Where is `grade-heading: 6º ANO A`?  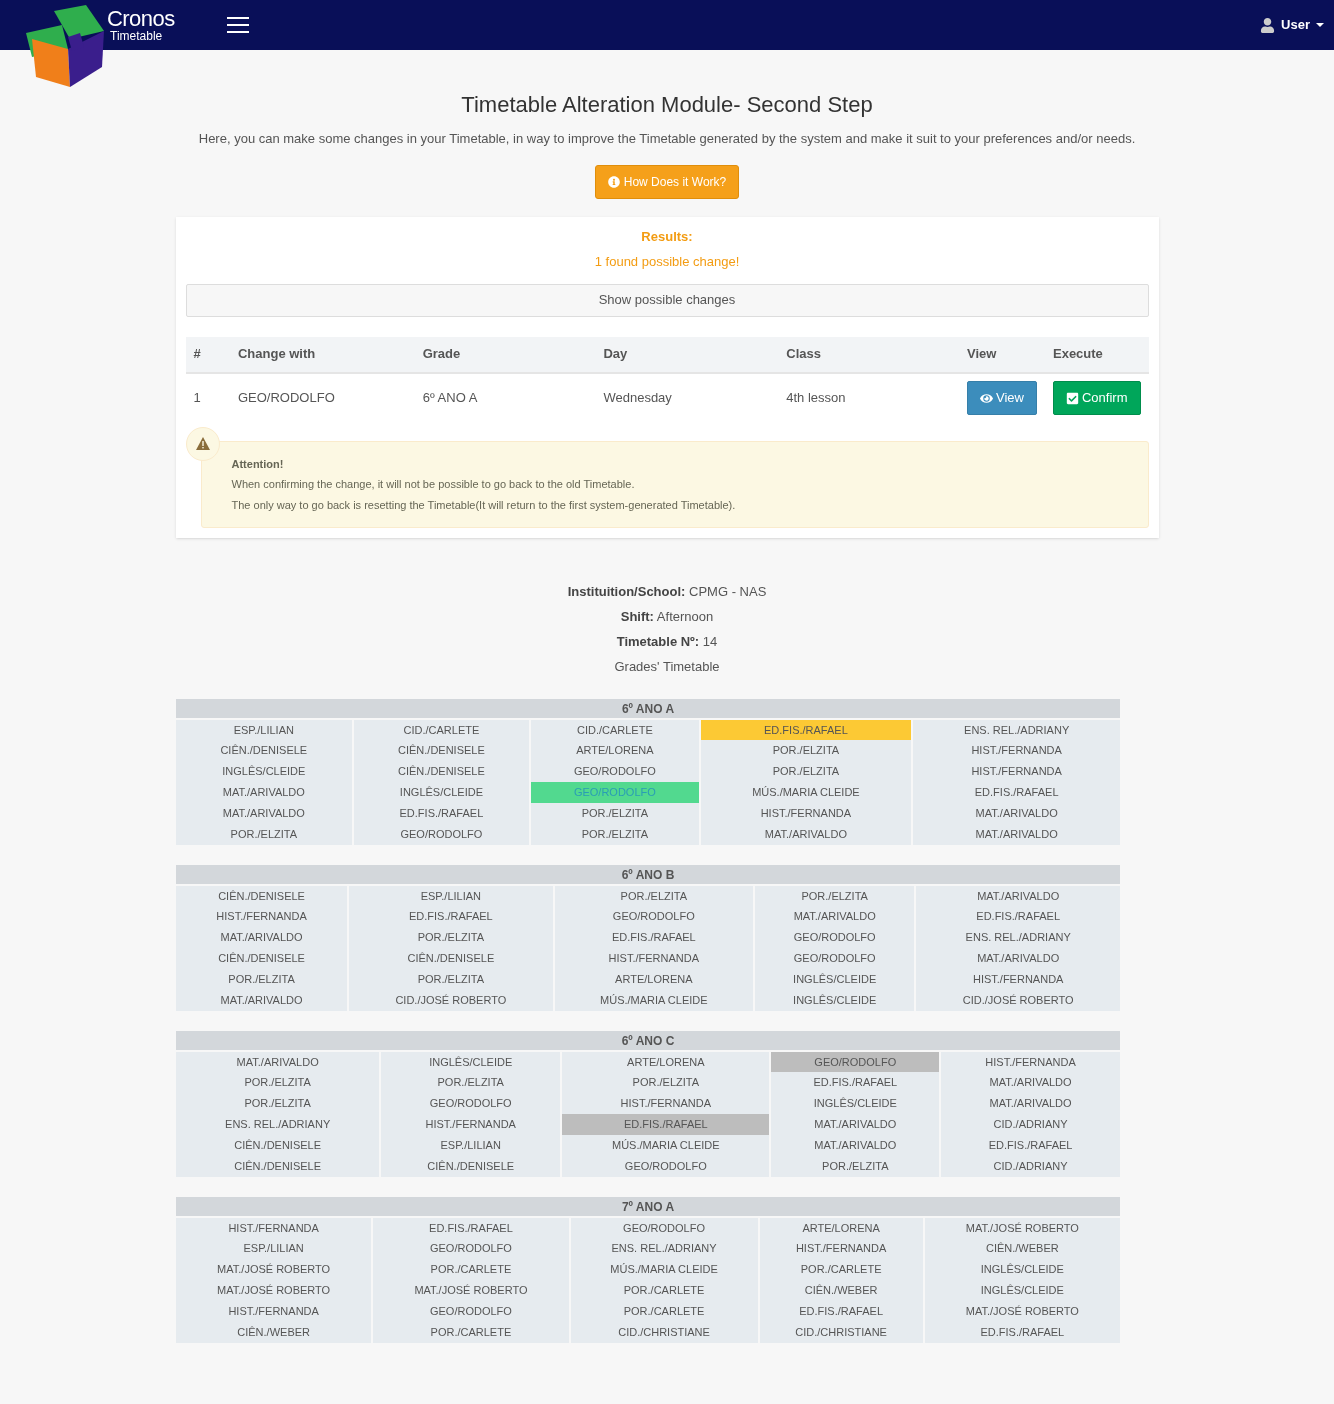 grade-heading: 6º ANO A is located at coordinates (648, 708).